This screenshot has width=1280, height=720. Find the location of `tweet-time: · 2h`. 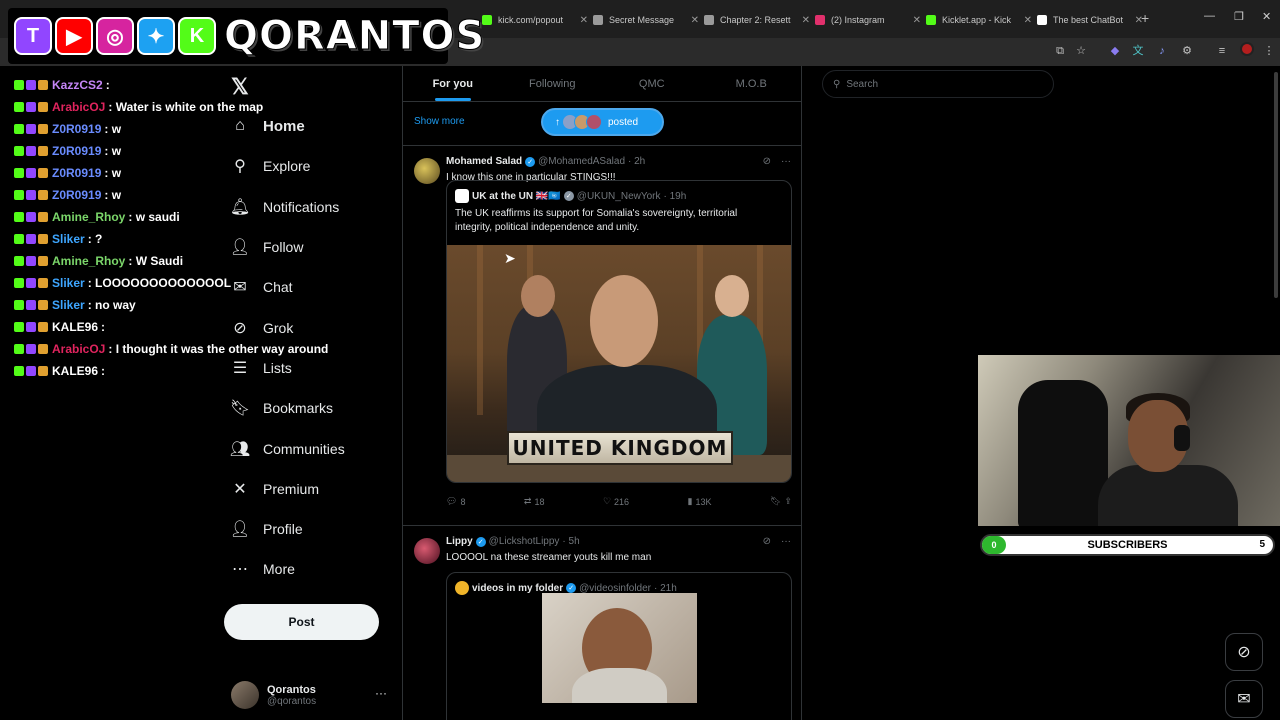

tweet-time: · 2h is located at coordinates (636, 161).